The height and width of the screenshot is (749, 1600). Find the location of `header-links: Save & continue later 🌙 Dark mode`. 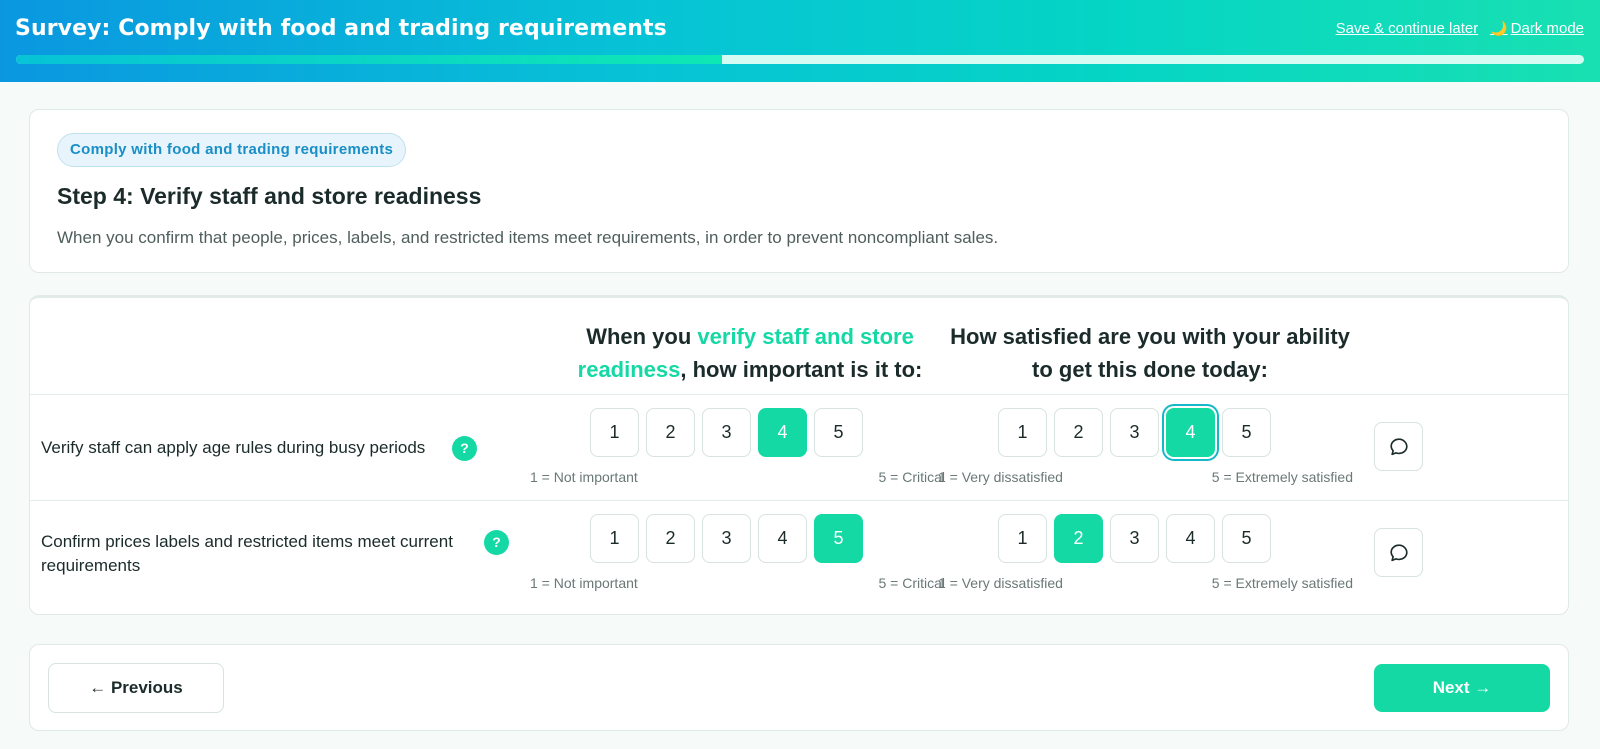

header-links: Save & continue later 🌙 Dark mode is located at coordinates (1460, 28).